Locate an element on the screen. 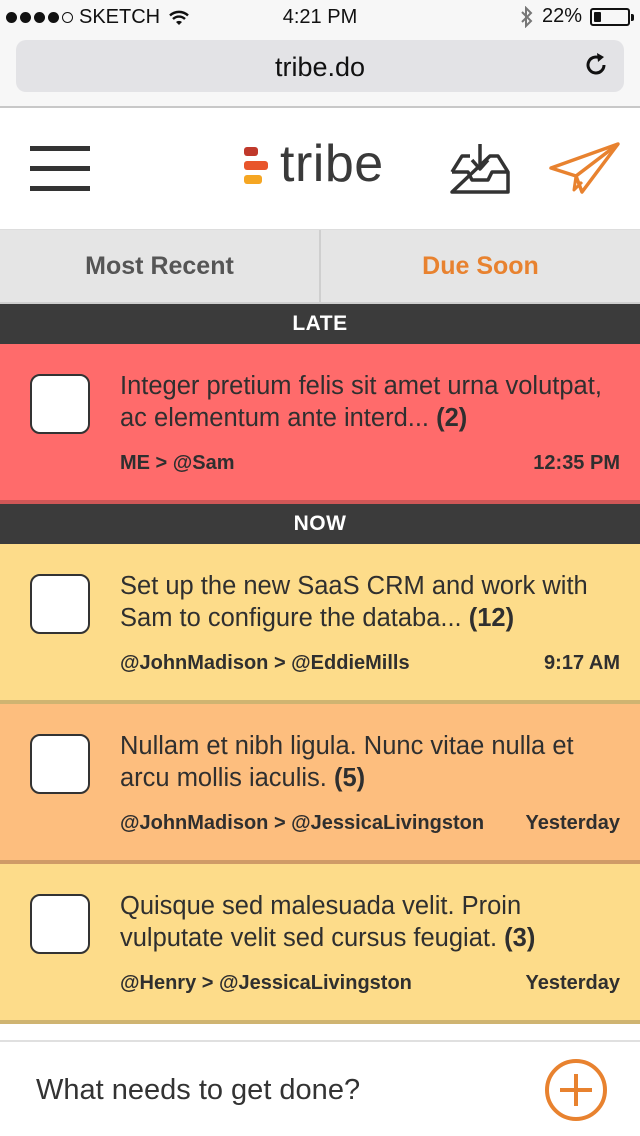 The width and height of the screenshot is (640, 1136). address-bar: tribe.do is located at coordinates (320, 66).